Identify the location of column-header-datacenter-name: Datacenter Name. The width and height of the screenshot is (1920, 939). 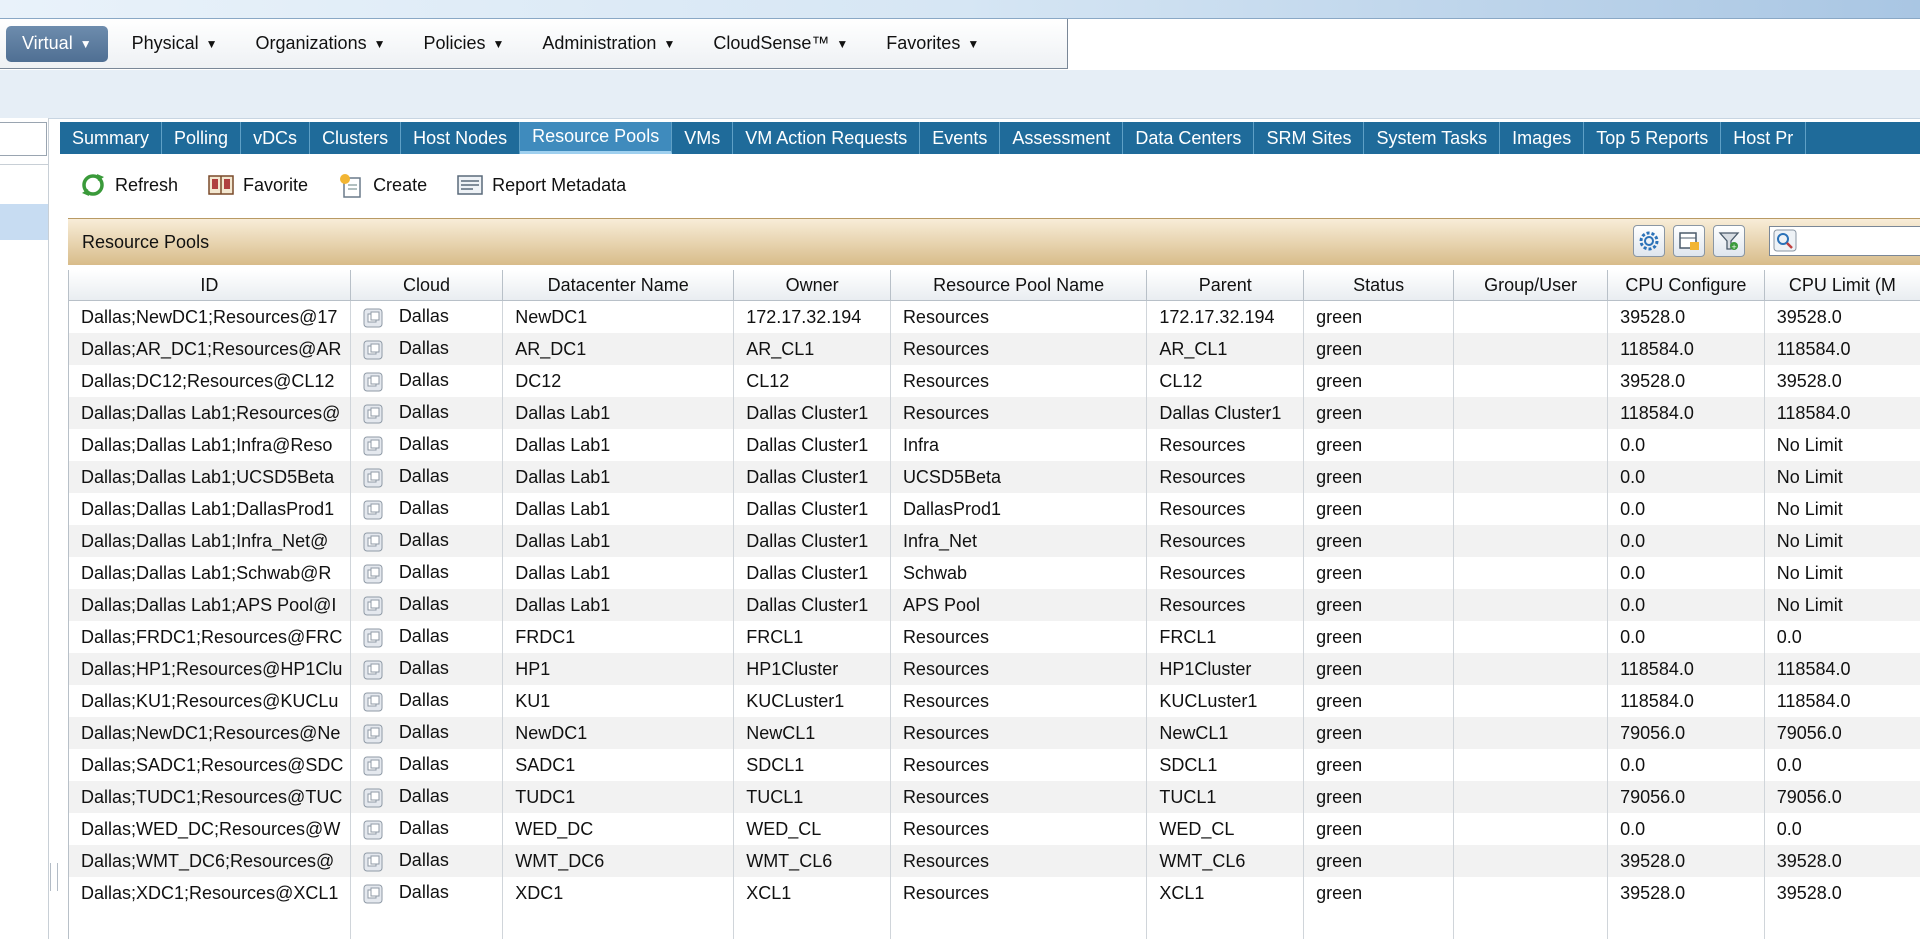
(618, 285).